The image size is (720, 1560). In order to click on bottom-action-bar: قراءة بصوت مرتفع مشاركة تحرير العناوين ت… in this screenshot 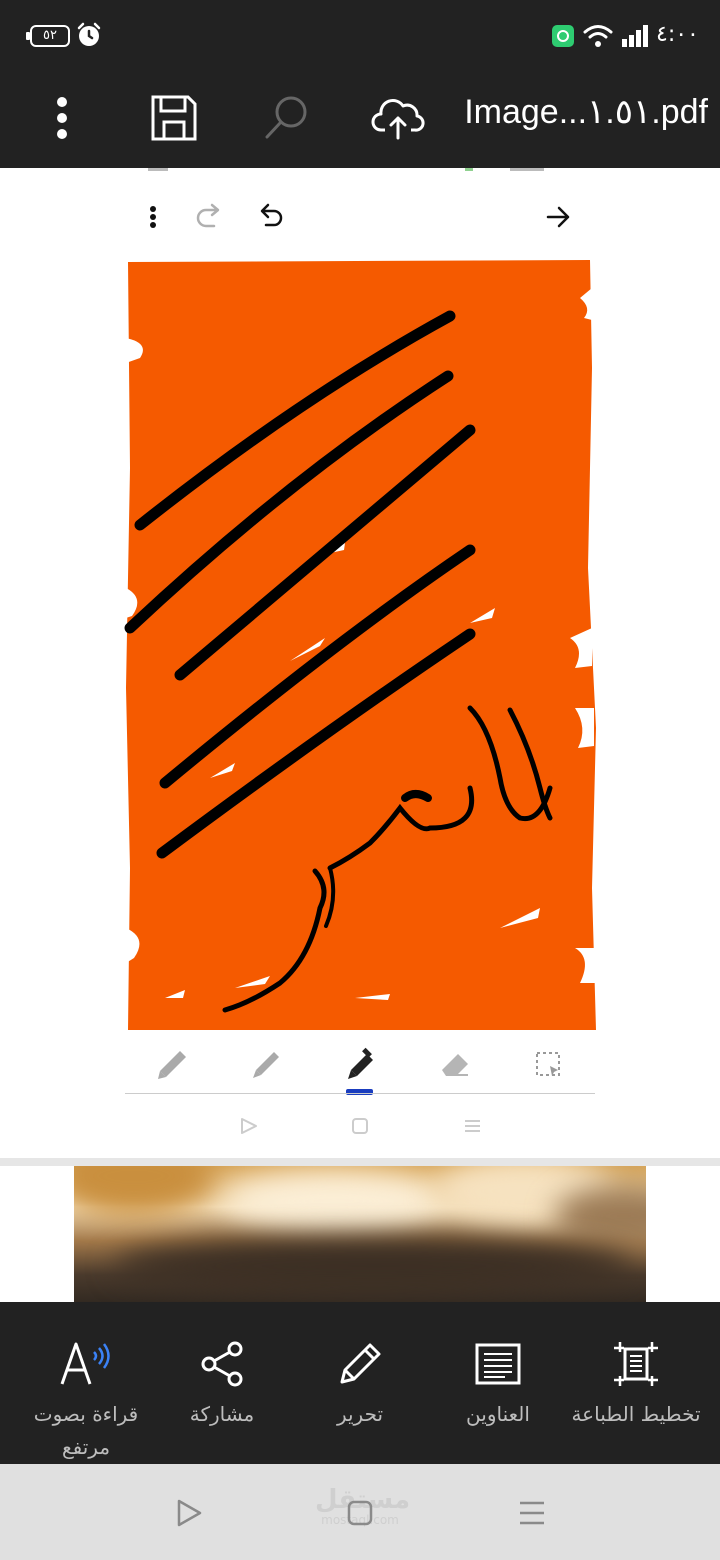, I will do `click(360, 1383)`.